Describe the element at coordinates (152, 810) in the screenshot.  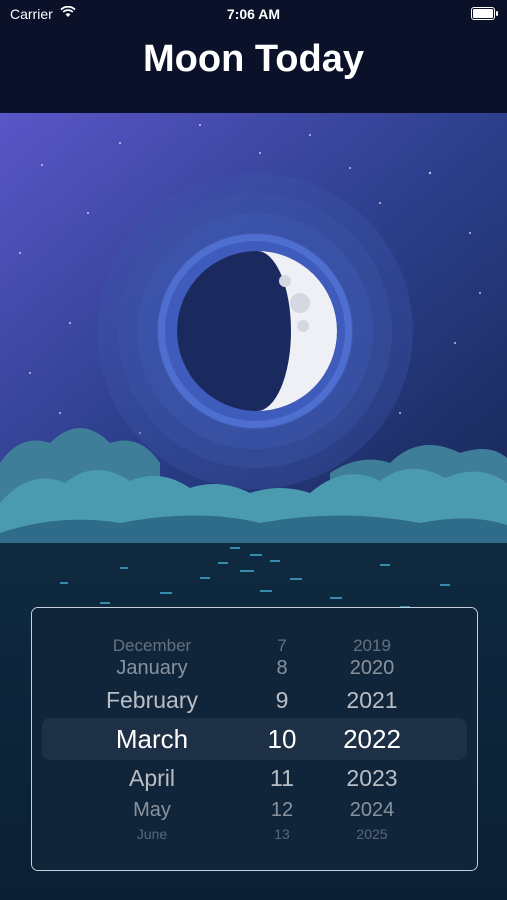
I see `month-option: May` at that location.